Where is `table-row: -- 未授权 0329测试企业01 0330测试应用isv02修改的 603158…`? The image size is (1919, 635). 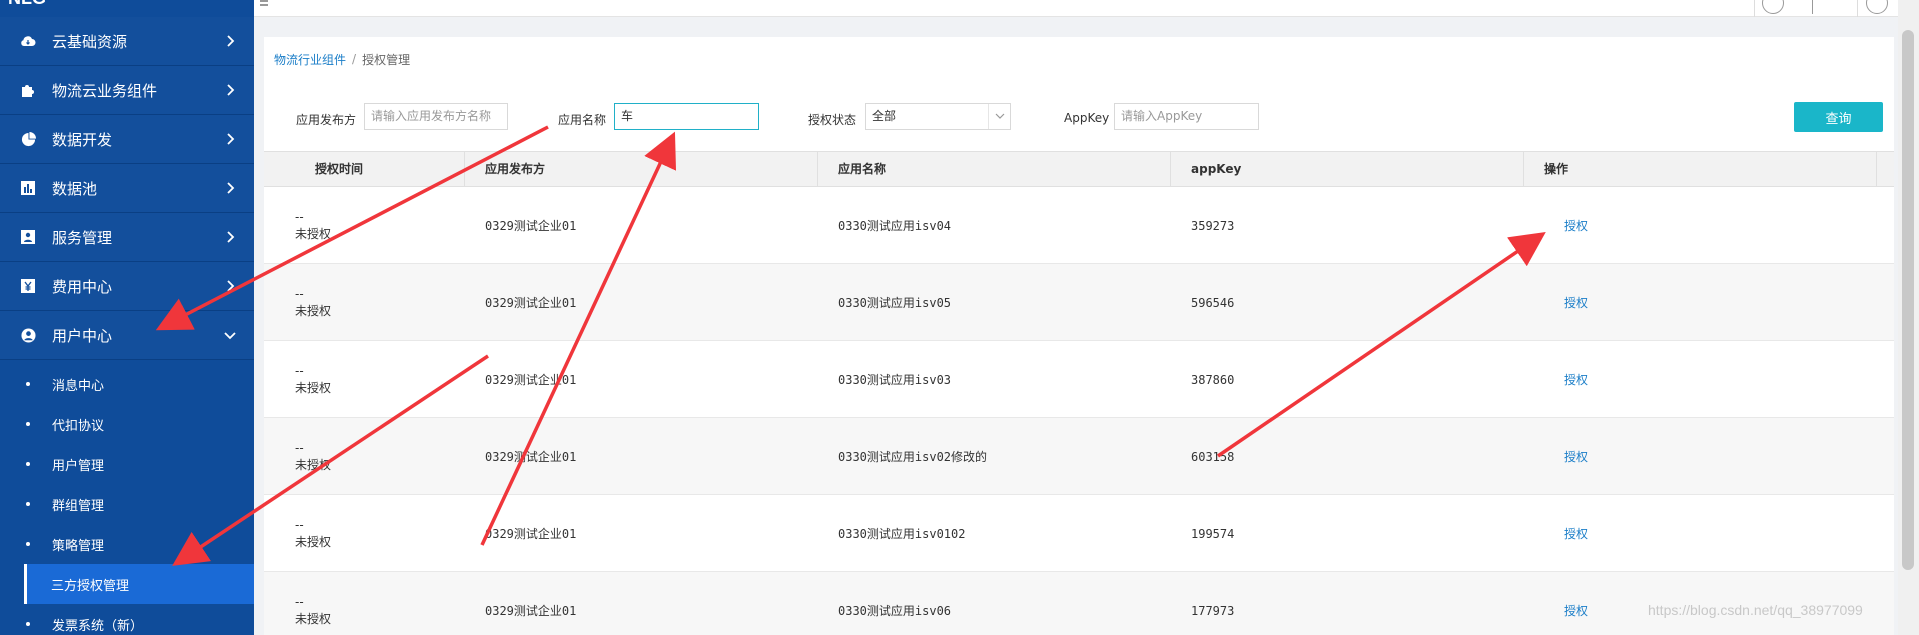 table-row: -- 未授权 0329测试企业01 0330测试应用isv02修改的 603158… is located at coordinates (1079, 456).